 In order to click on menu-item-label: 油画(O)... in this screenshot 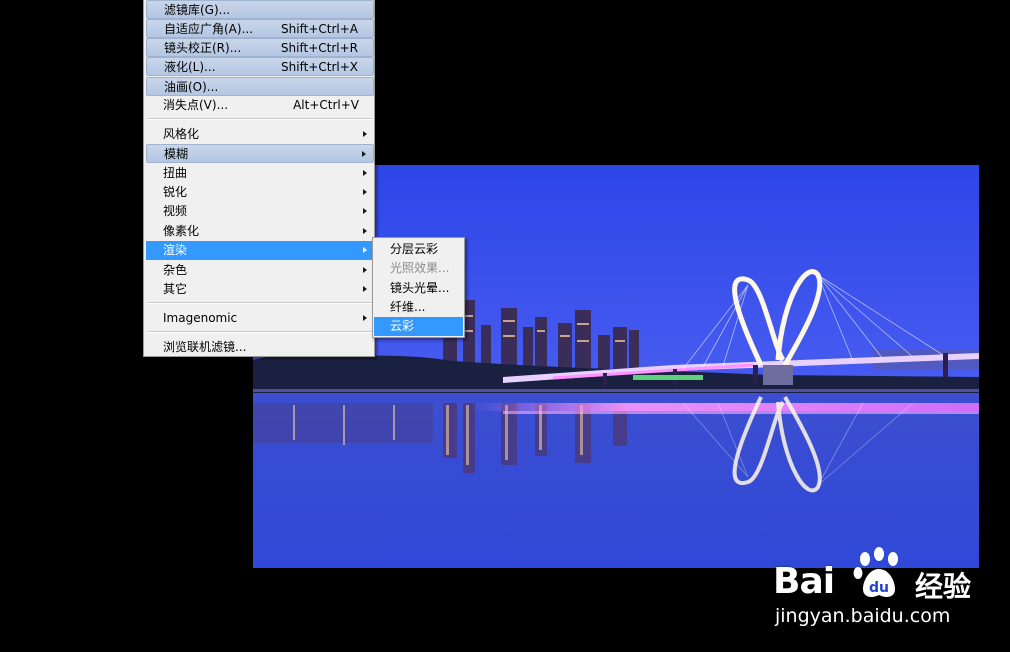, I will do `click(191, 87)`.